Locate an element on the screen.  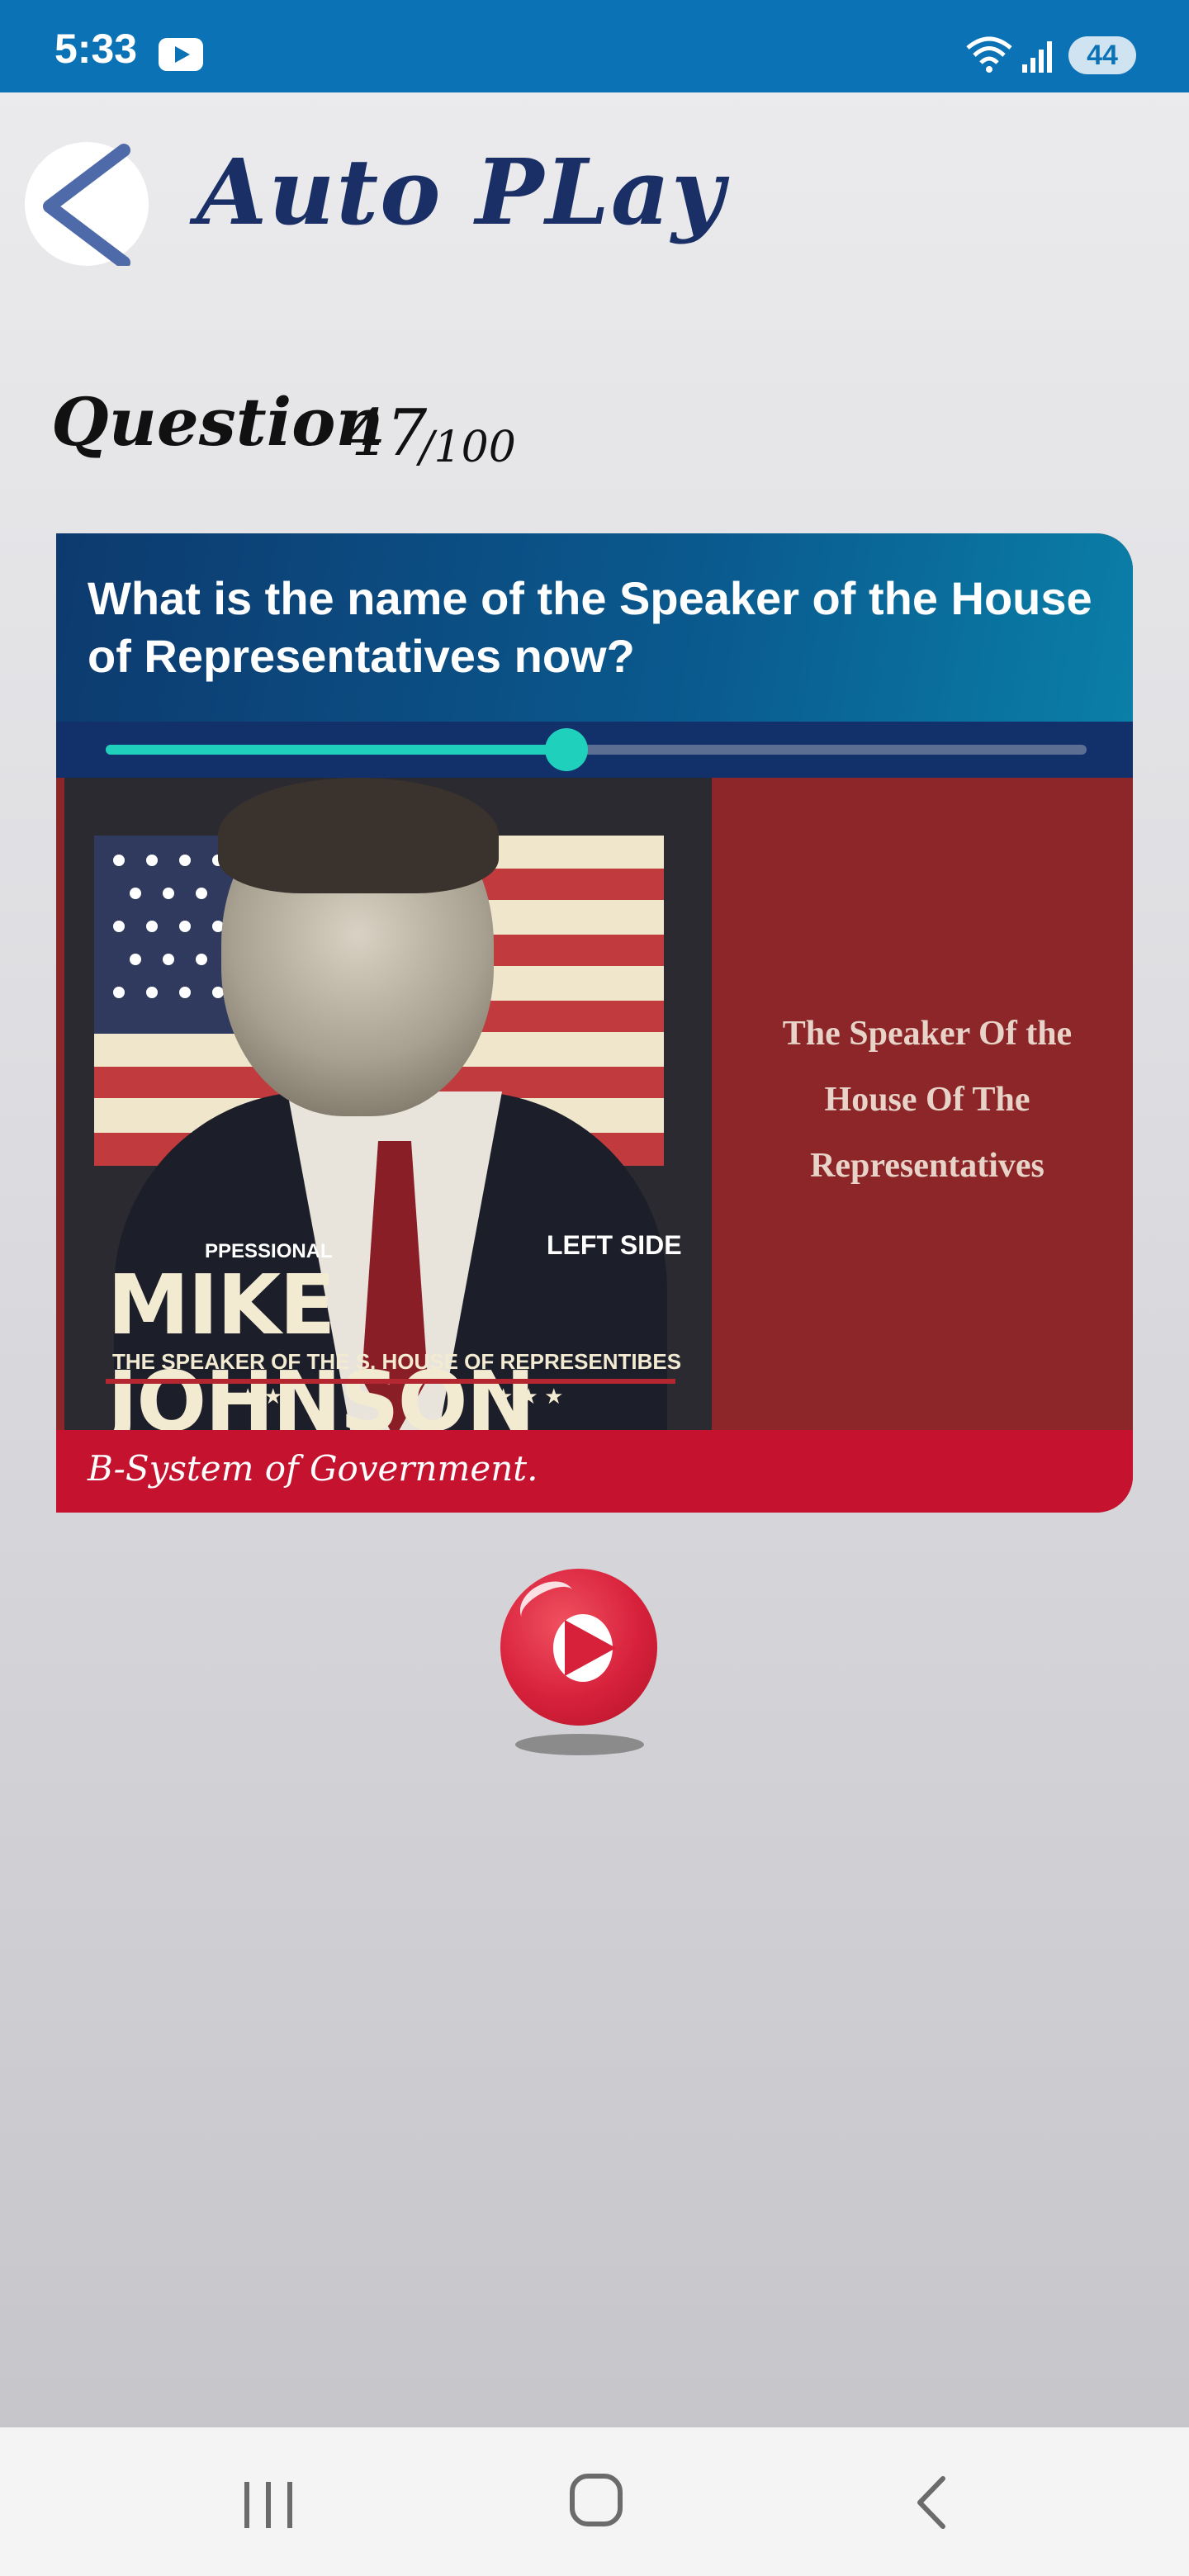
question-number: 47 is located at coordinates (386, 433).